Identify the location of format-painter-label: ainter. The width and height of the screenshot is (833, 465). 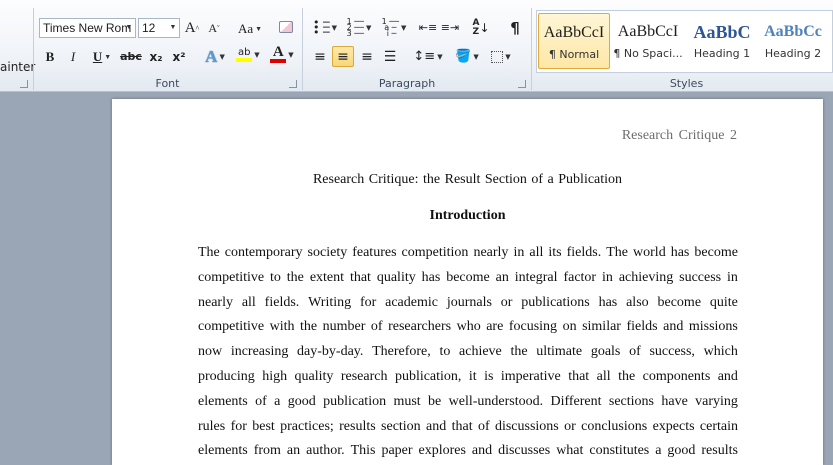
(18, 66).